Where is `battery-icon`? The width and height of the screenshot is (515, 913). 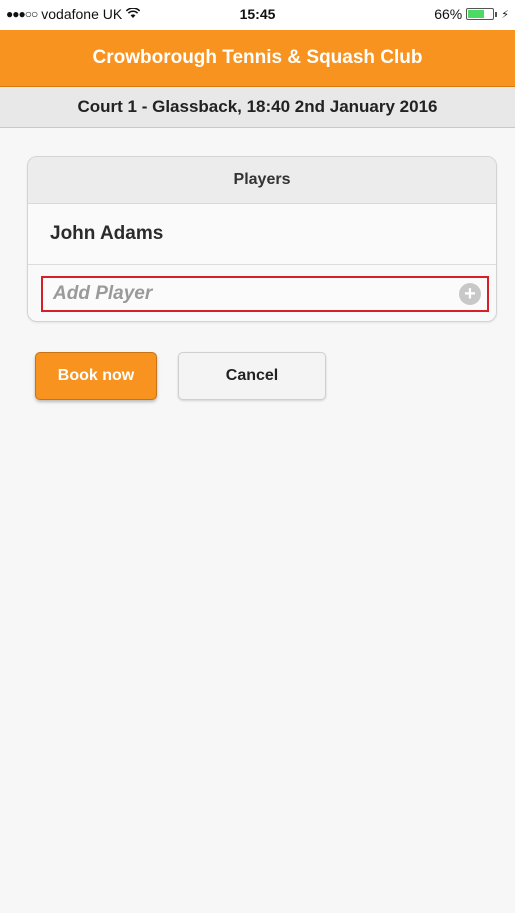
battery-icon is located at coordinates (480, 14).